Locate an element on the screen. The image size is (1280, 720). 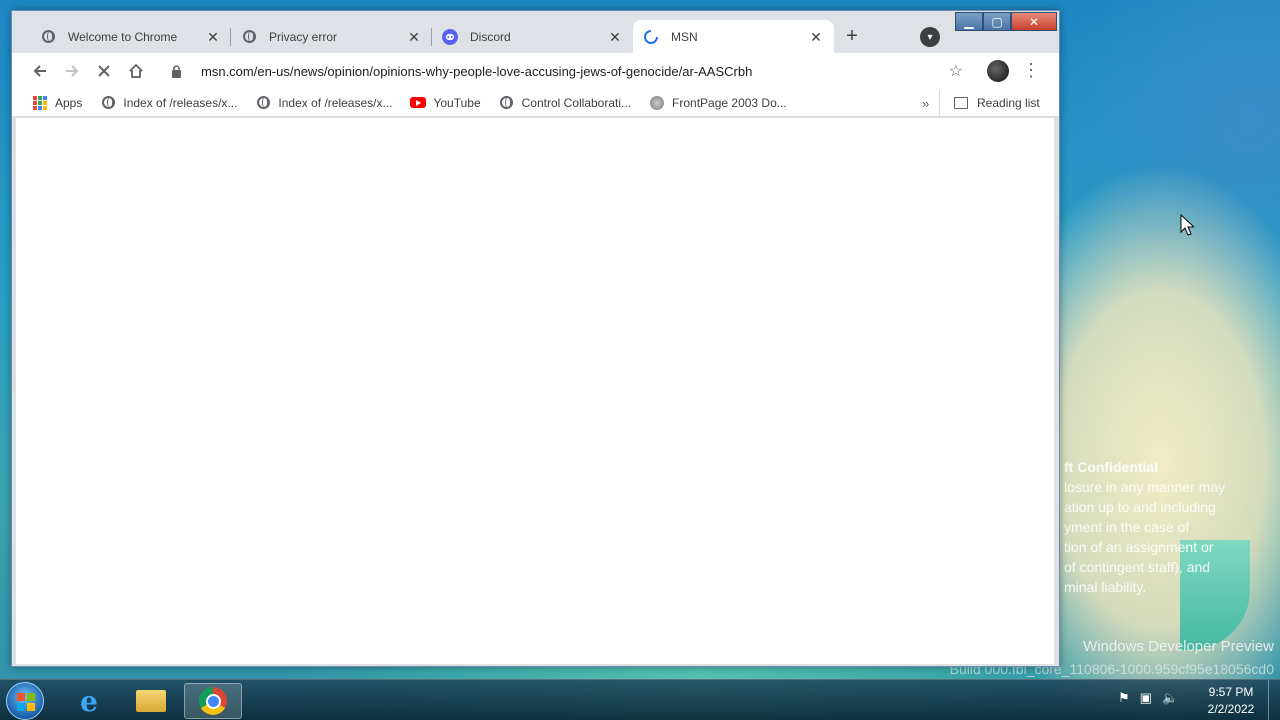
tab-search-icon: ▾ is located at coordinates (930, 37).